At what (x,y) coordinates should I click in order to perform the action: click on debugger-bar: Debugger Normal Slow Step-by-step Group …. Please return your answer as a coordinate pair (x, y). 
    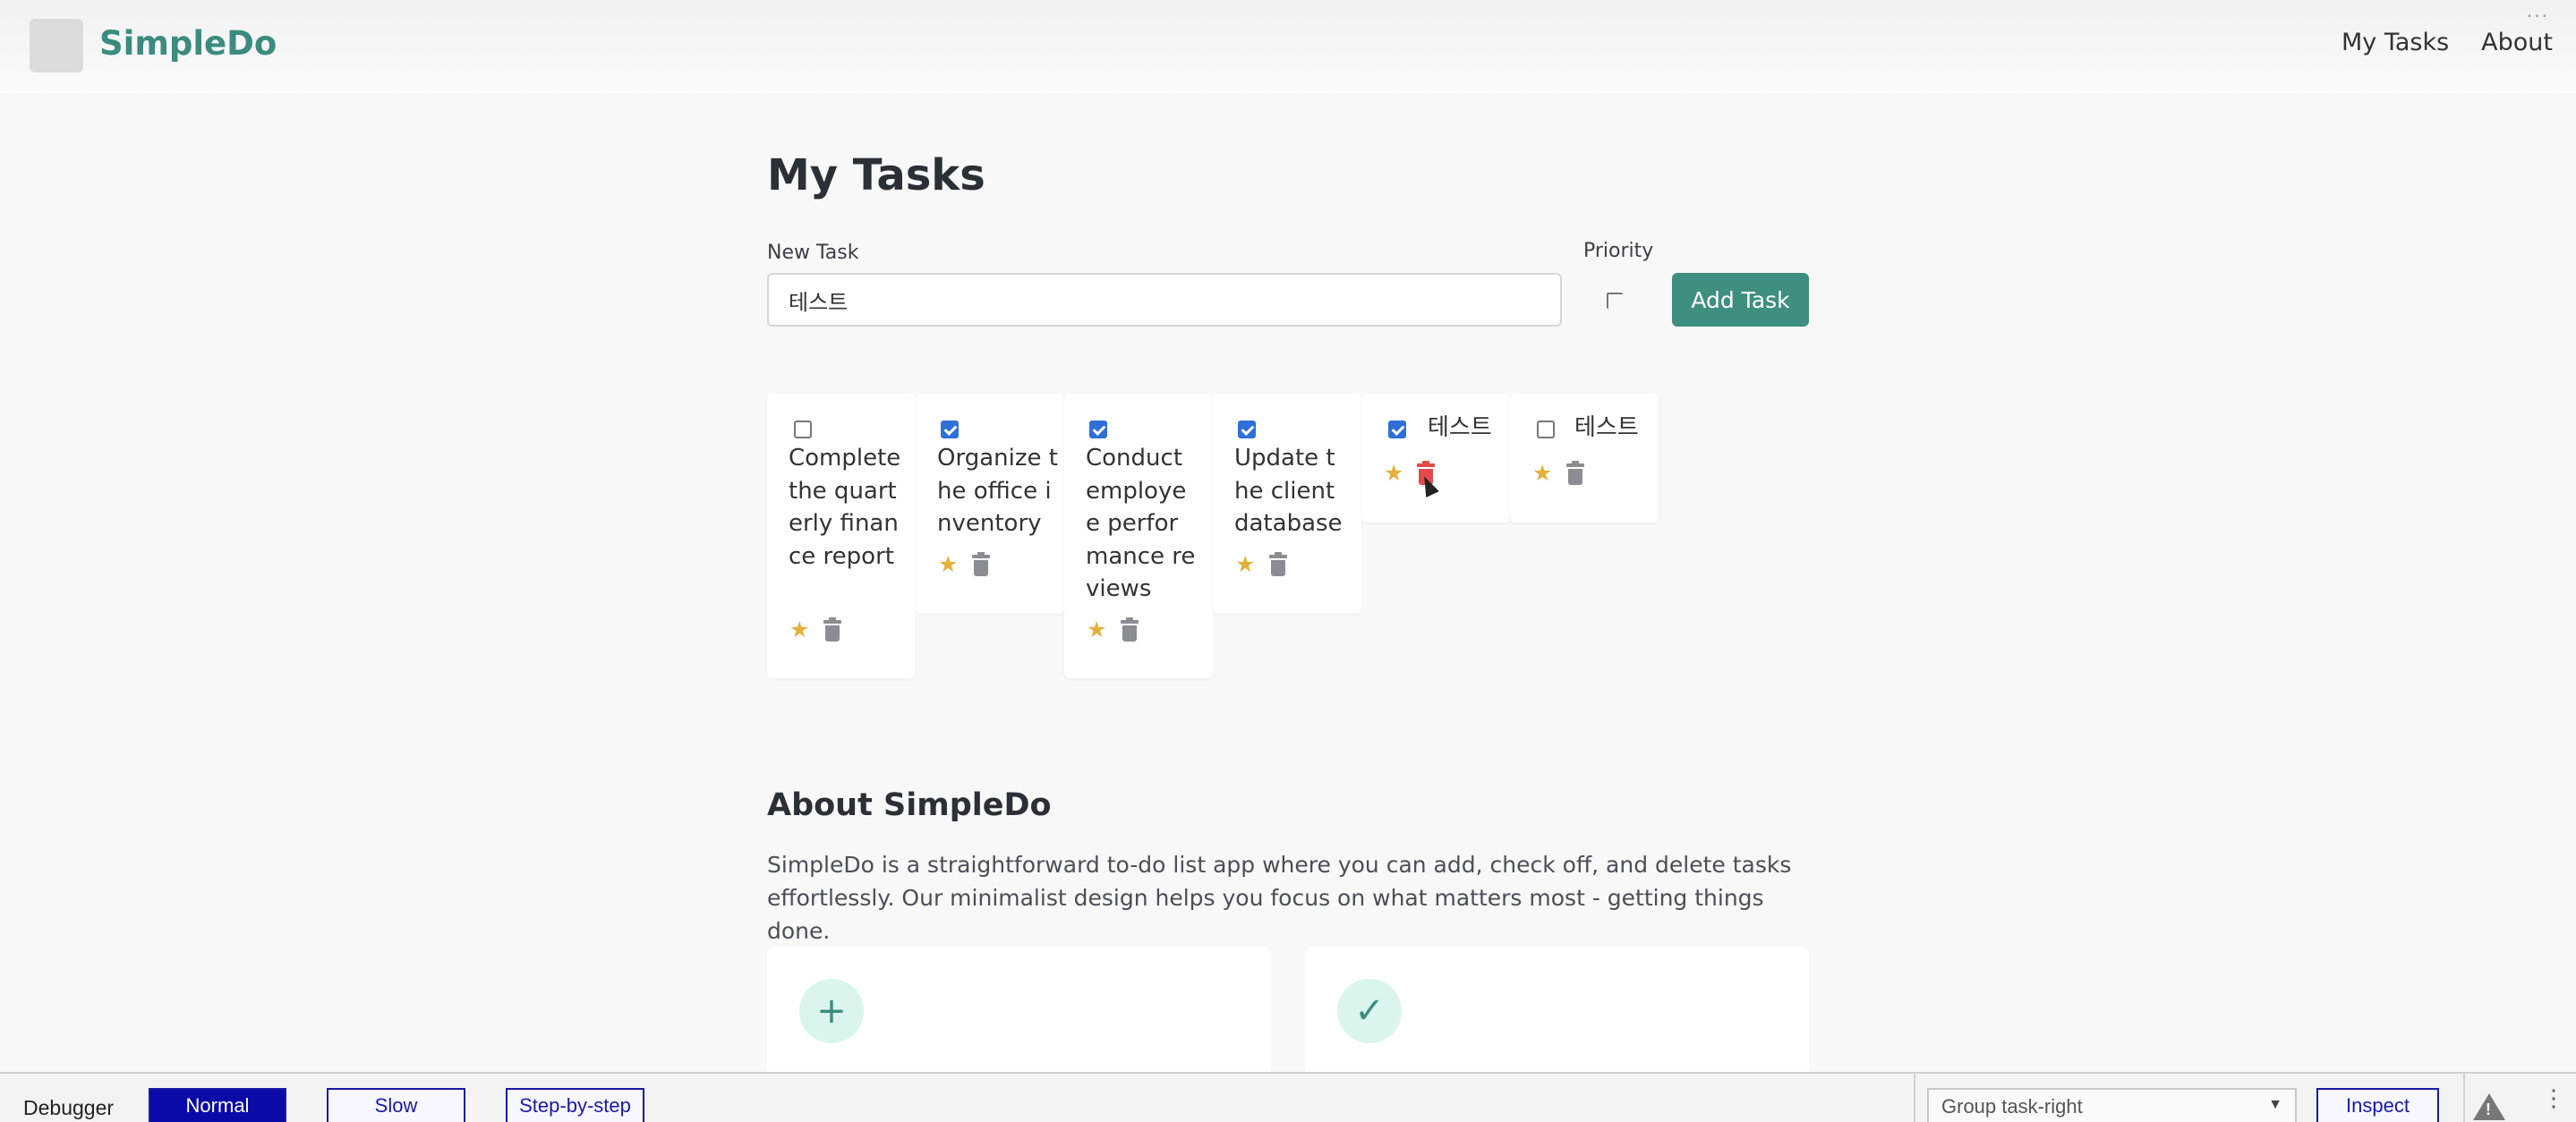
    Looking at the image, I should click on (1288, 1097).